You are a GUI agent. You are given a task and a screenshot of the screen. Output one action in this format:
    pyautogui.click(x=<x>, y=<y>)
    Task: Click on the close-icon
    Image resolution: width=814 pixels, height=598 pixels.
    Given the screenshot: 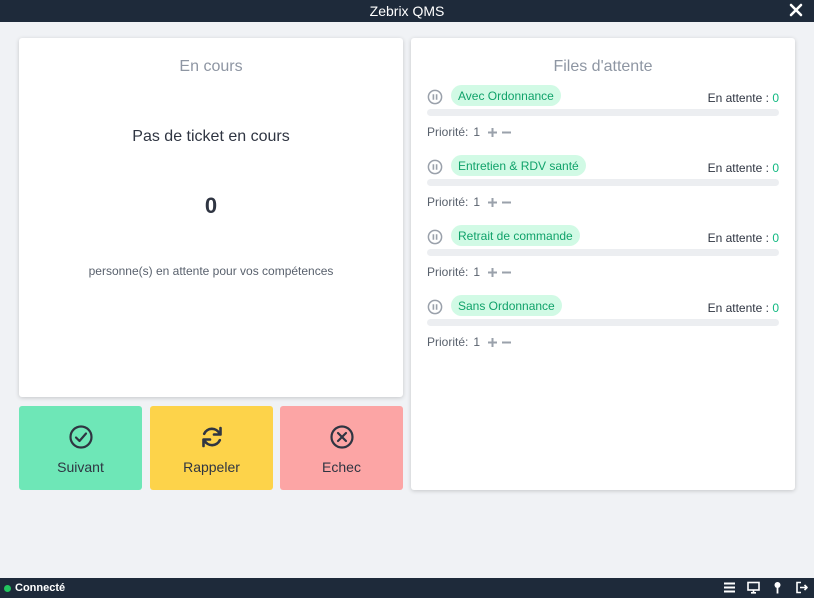 What is the action you would take?
    pyautogui.click(x=796, y=10)
    